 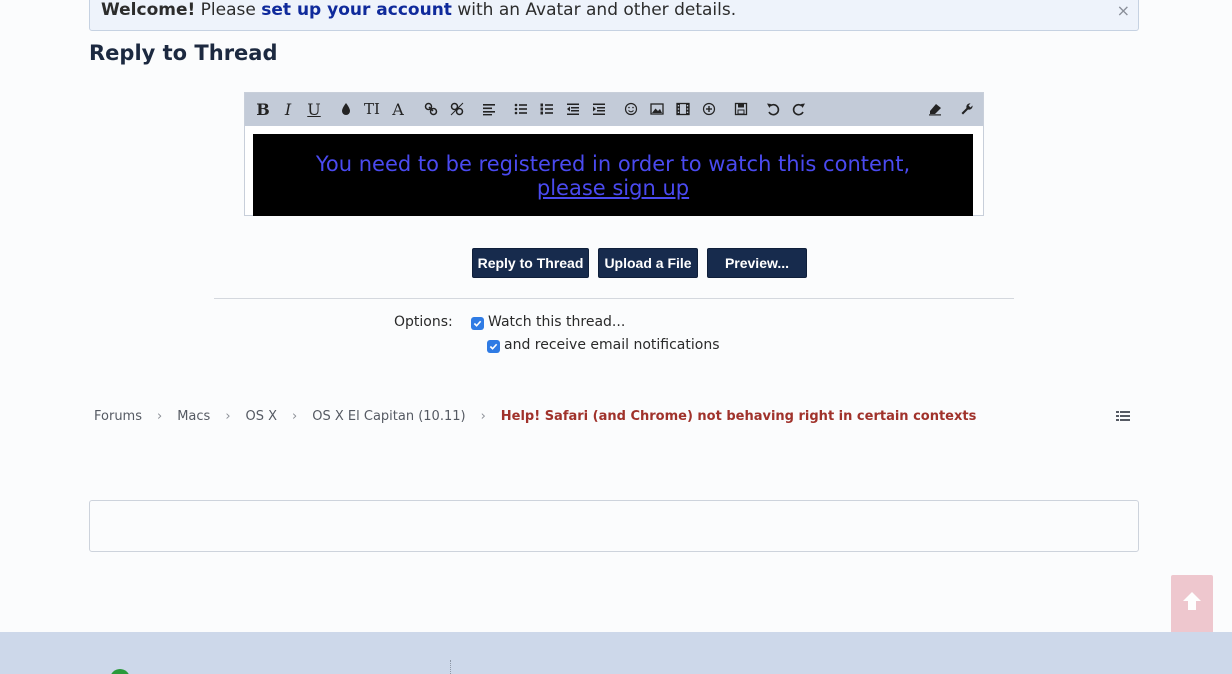 What do you see at coordinates (457, 109) in the screenshot?
I see `unlink-icon` at bounding box center [457, 109].